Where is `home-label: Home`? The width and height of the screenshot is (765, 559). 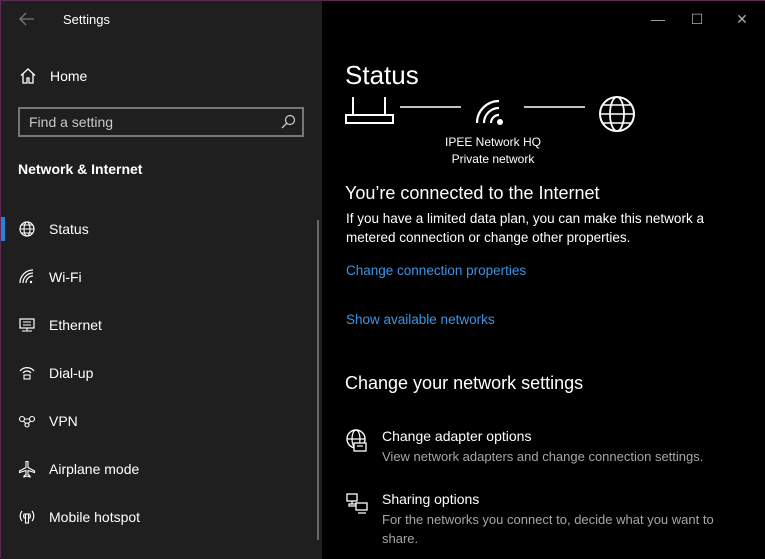 home-label: Home is located at coordinates (69, 76).